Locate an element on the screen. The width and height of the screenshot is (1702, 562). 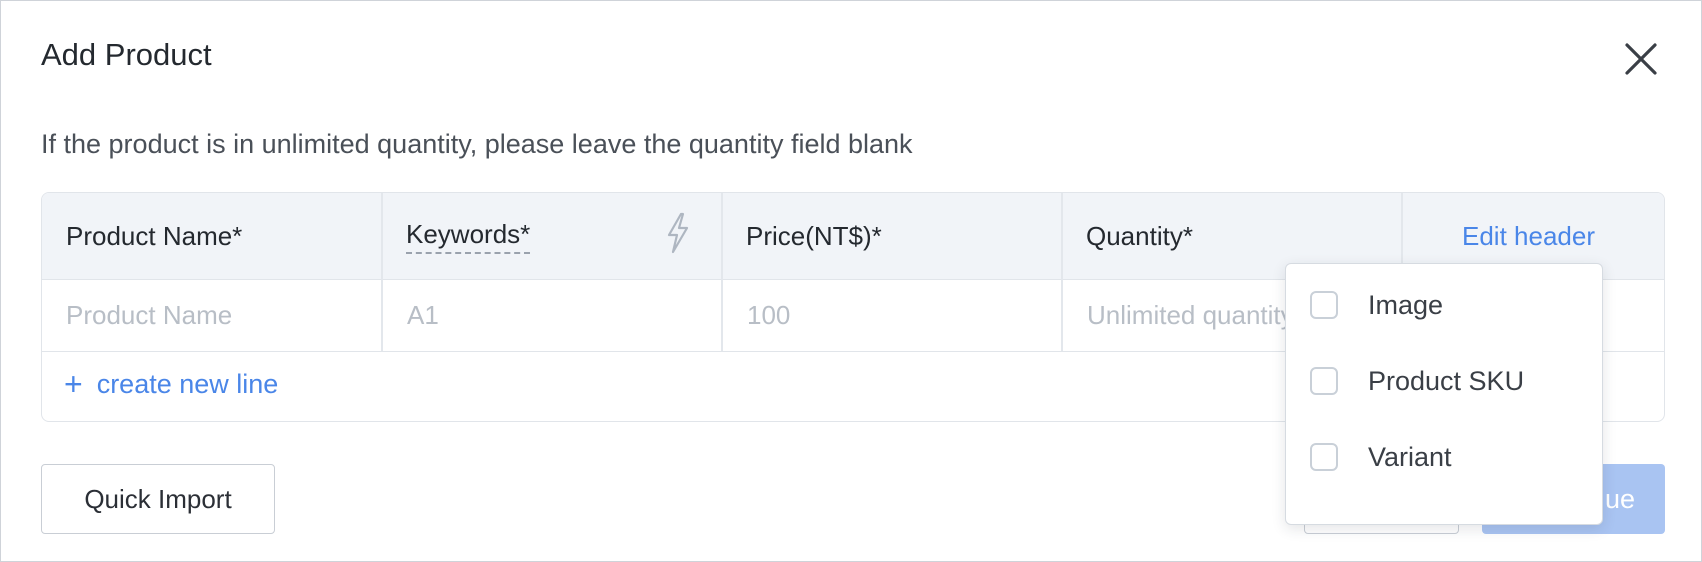
header-option-label: Product SKU is located at coordinates (1446, 380).